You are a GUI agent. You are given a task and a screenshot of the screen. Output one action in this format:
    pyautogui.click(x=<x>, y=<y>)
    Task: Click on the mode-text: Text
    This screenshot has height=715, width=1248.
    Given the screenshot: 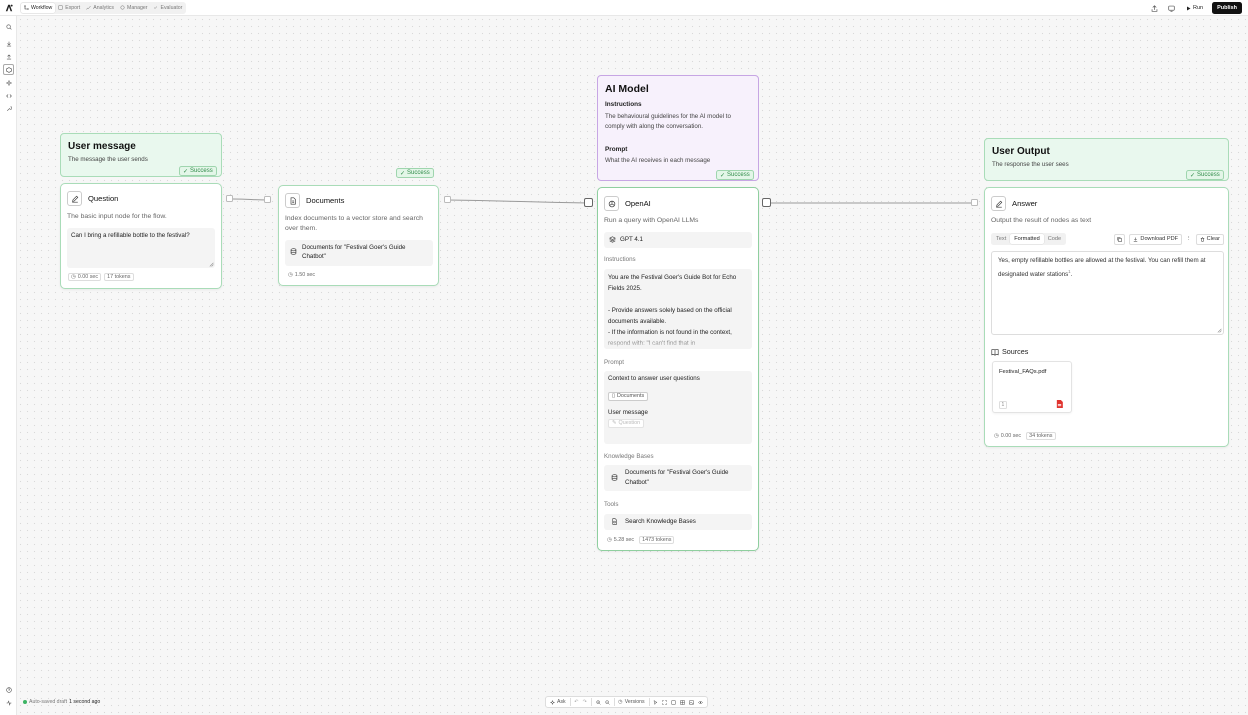 What is the action you would take?
    pyautogui.click(x=1001, y=239)
    